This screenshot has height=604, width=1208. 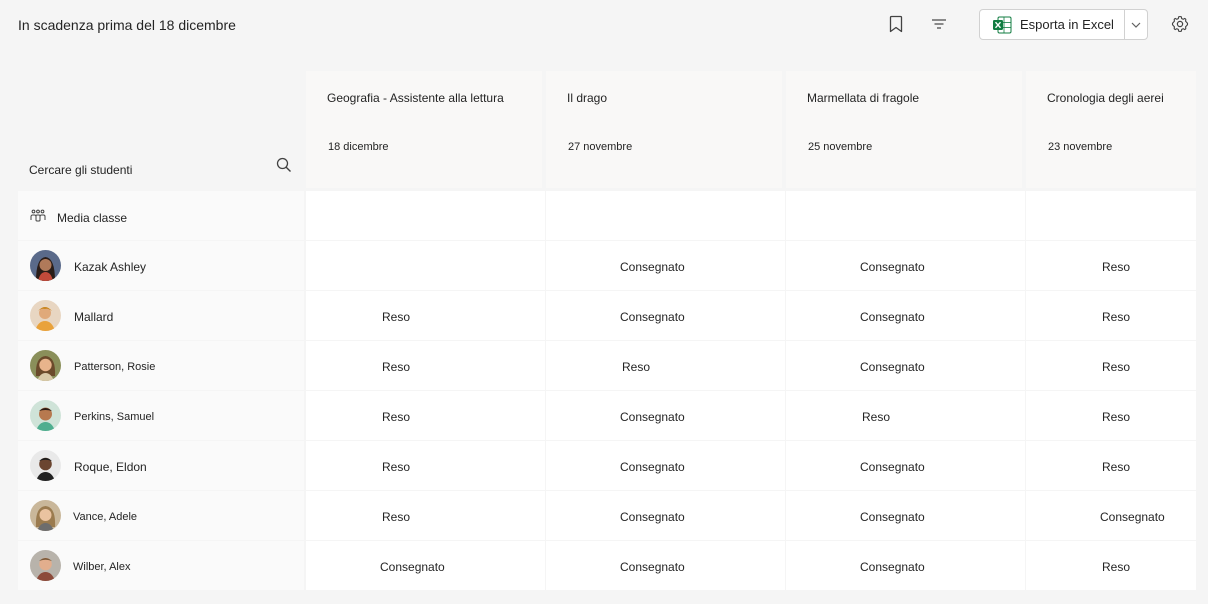 What do you see at coordinates (425, 265) in the screenshot?
I see `status-cell` at bounding box center [425, 265].